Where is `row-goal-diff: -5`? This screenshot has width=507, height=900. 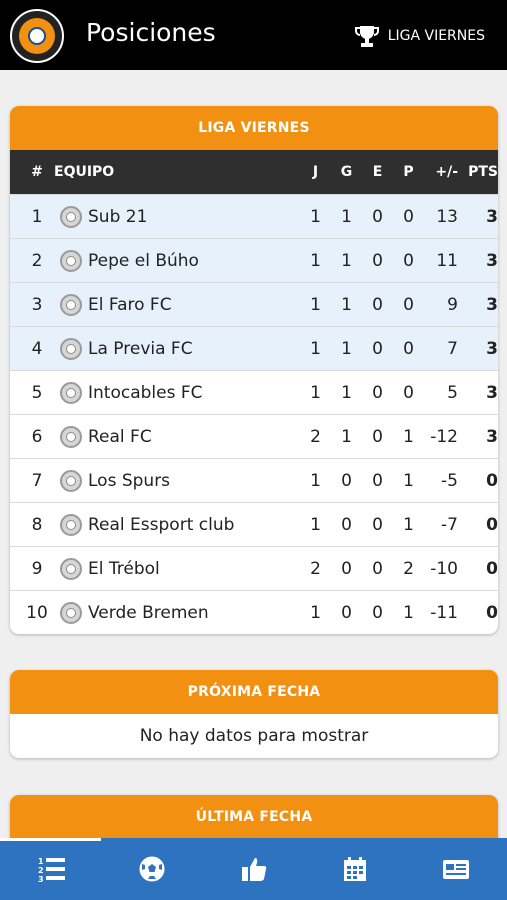
row-goal-diff: -5 is located at coordinates (449, 480).